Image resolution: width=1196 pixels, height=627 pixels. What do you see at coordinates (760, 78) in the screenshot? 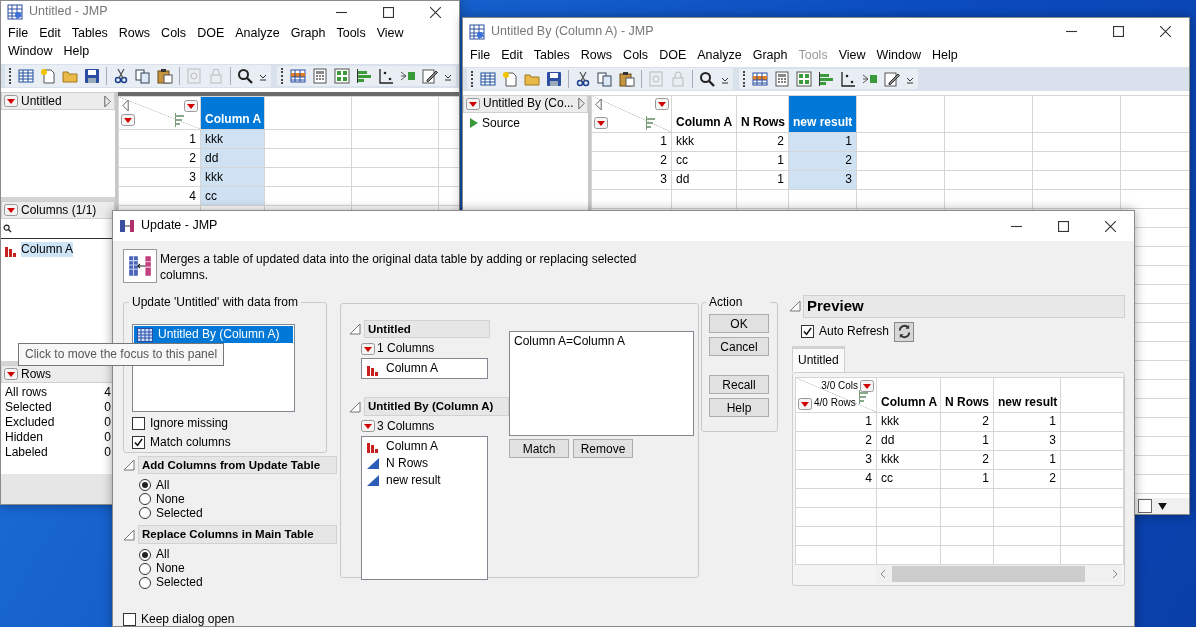
I see `spreadsheet-icon` at bounding box center [760, 78].